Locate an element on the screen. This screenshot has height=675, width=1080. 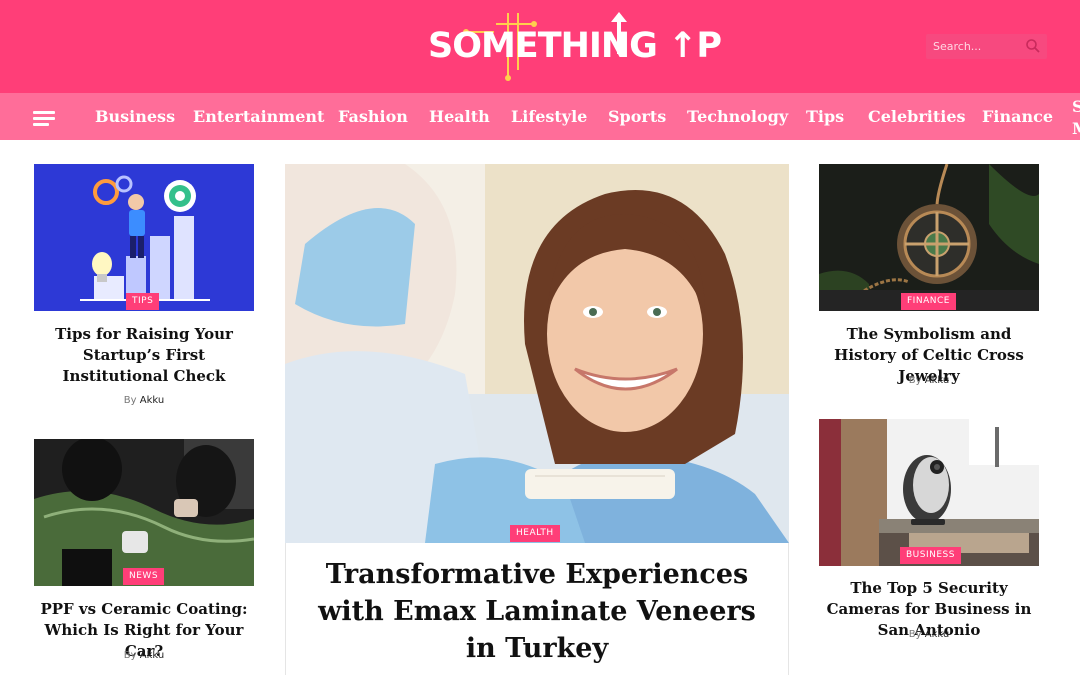
car-wrap-image is located at coordinates (144, 512).